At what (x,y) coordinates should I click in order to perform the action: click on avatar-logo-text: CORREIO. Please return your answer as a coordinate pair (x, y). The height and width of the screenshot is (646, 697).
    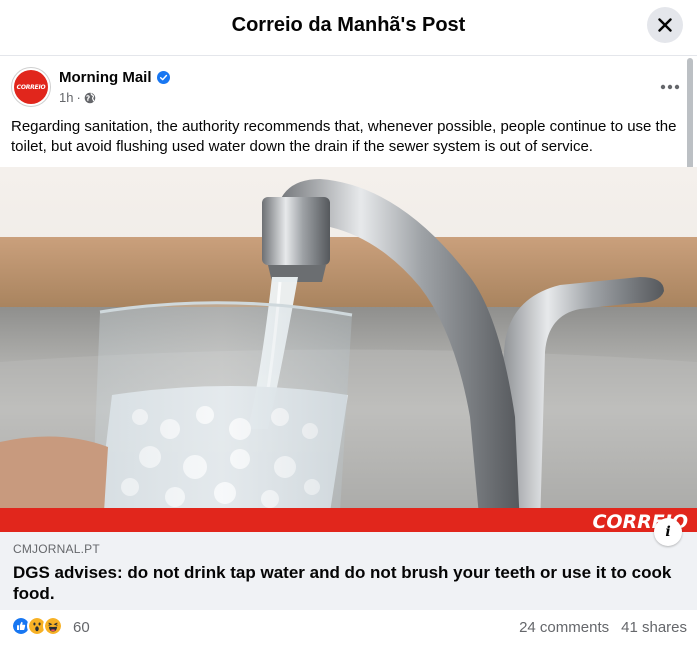
    Looking at the image, I should click on (31, 87).